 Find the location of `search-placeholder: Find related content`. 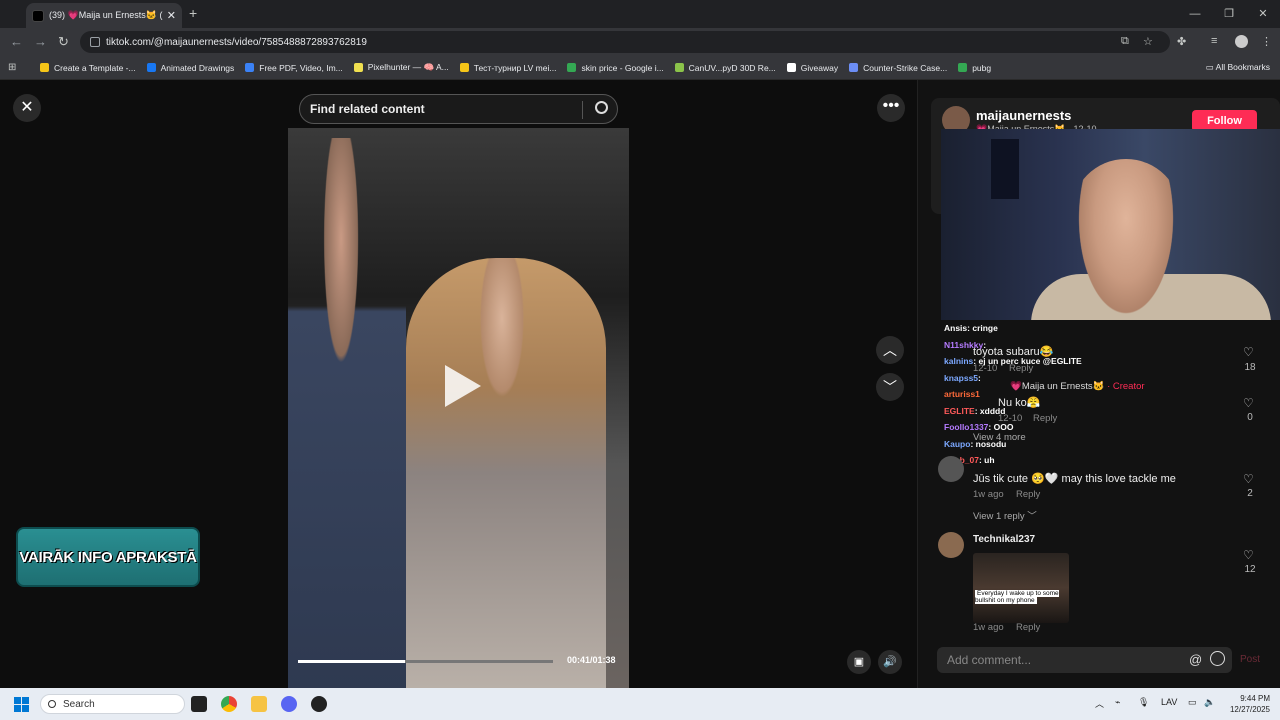

search-placeholder: Find related content is located at coordinates (367, 109).